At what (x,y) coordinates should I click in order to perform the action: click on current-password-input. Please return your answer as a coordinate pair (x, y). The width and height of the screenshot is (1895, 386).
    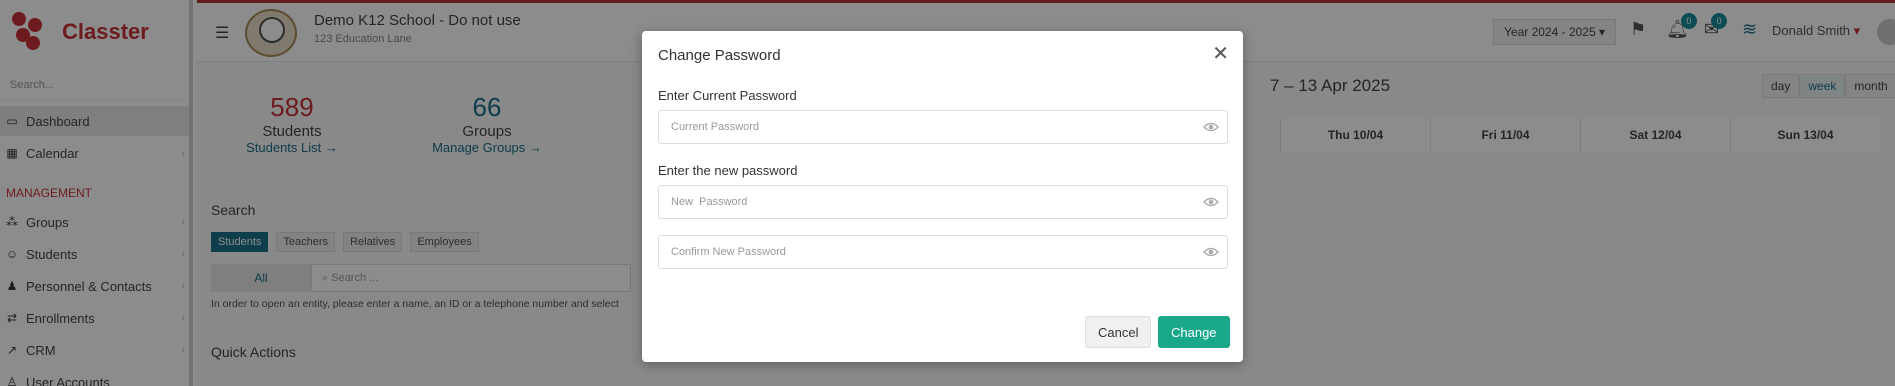
    Looking at the image, I should click on (943, 127).